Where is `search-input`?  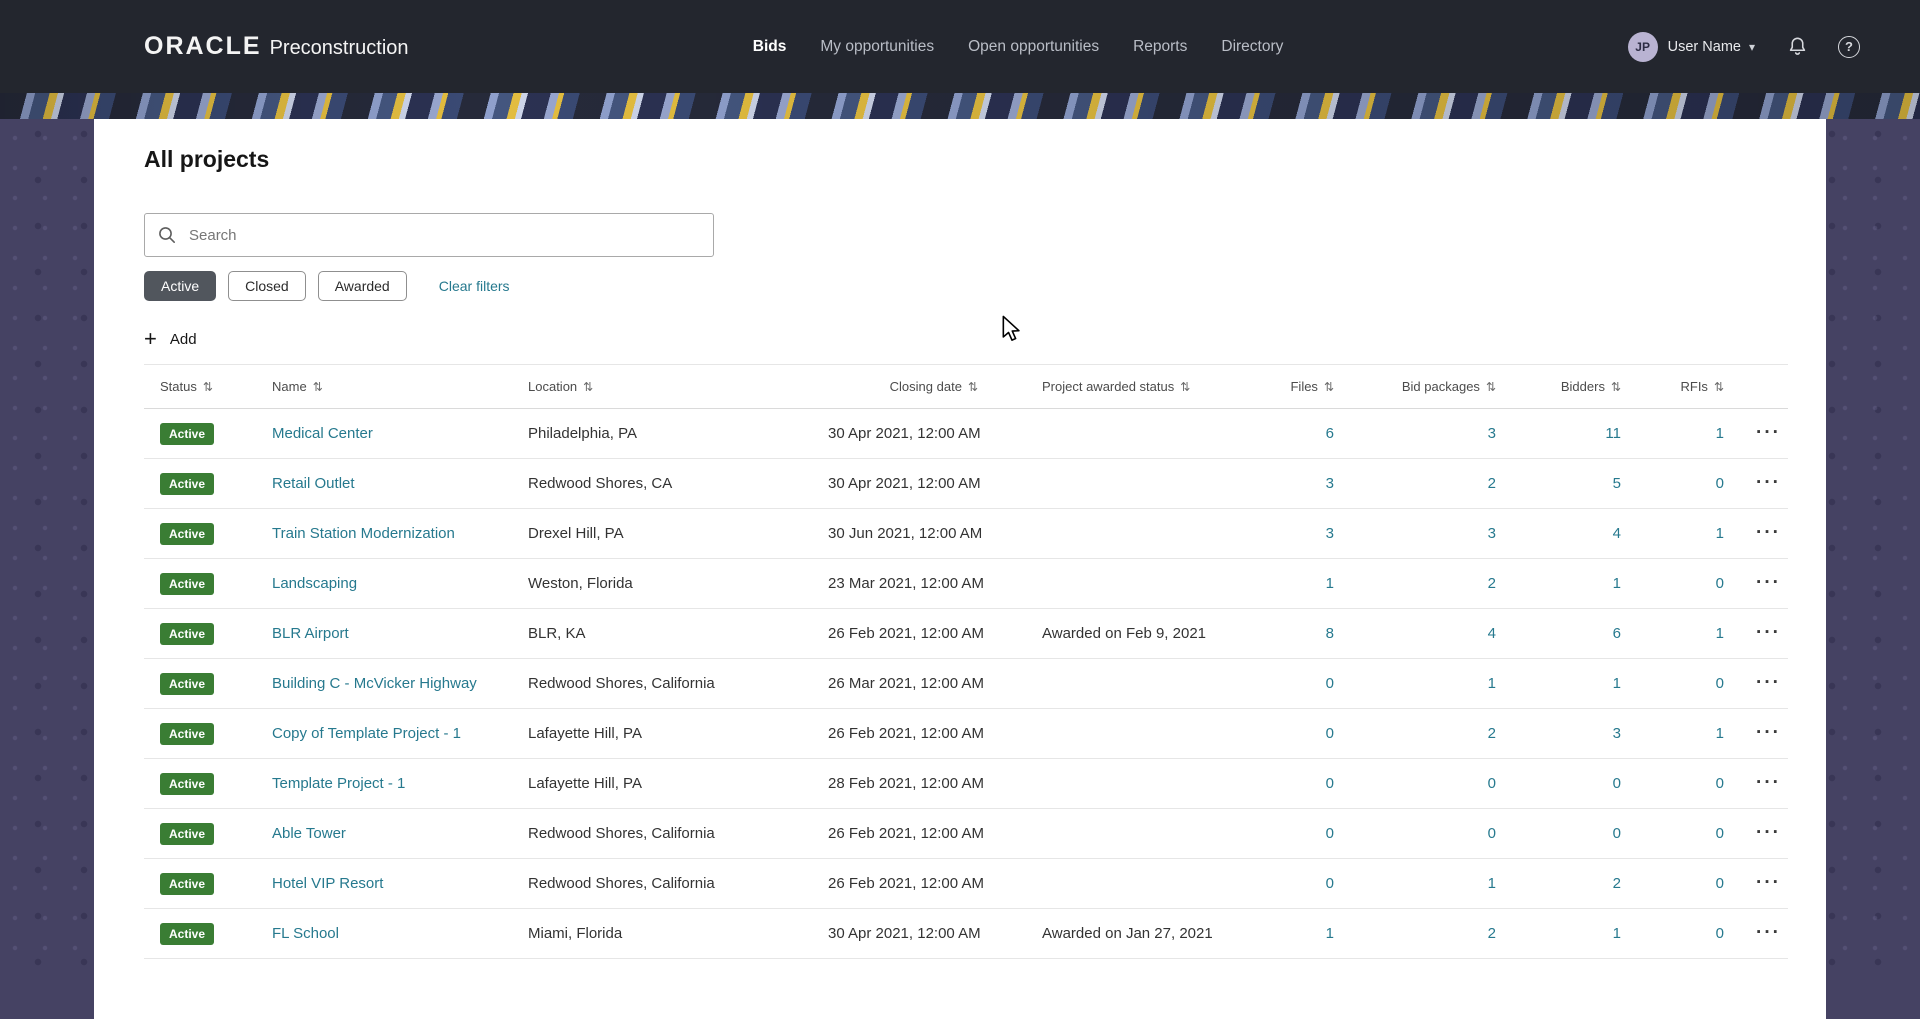
search-input is located at coordinates (429, 235).